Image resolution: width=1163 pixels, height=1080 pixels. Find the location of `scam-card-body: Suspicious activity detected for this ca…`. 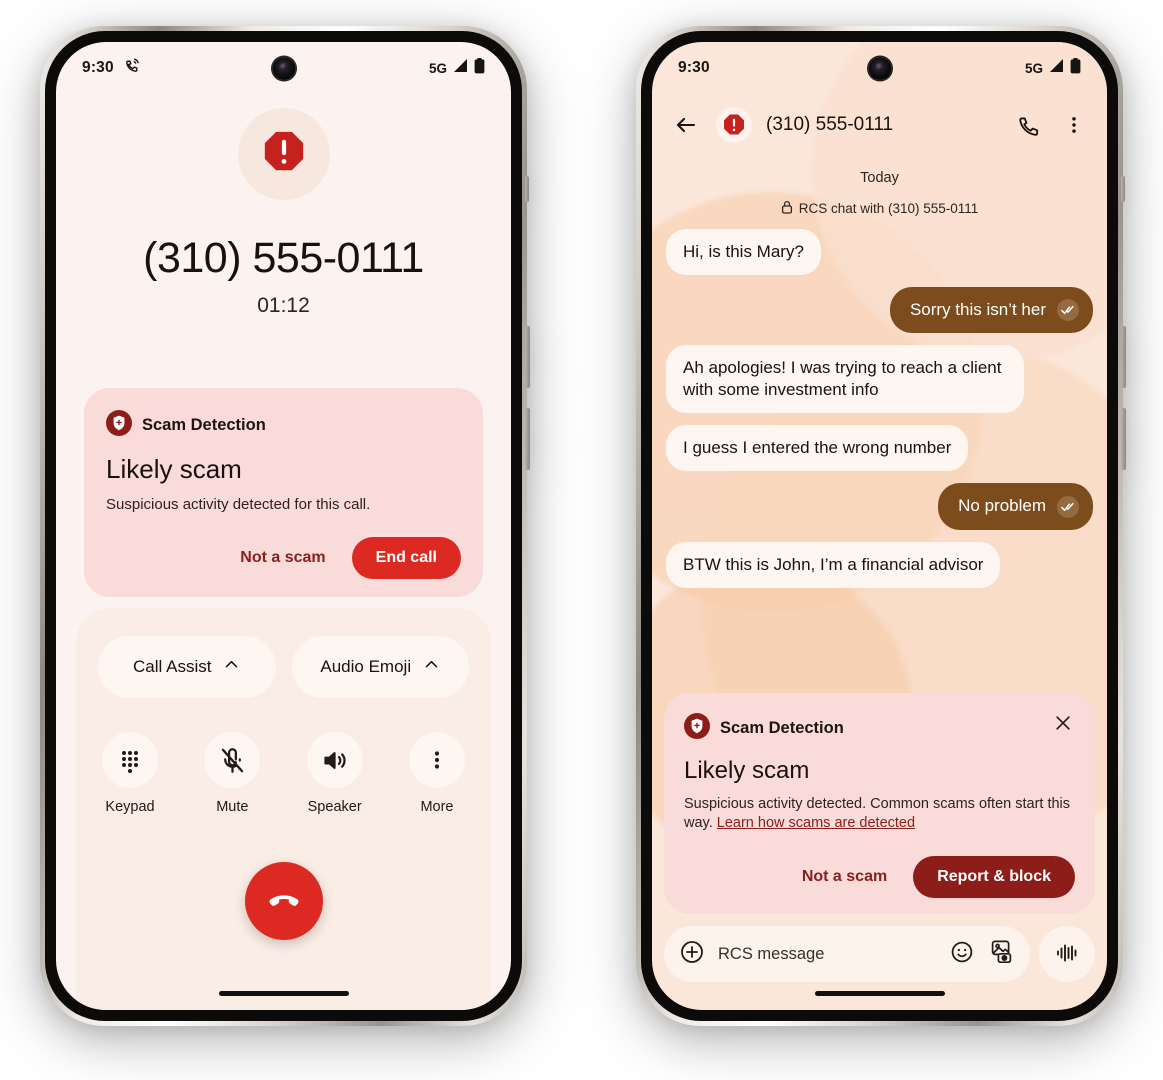

scam-card-body: Suspicious activity detected for this ca… is located at coordinates (238, 504).